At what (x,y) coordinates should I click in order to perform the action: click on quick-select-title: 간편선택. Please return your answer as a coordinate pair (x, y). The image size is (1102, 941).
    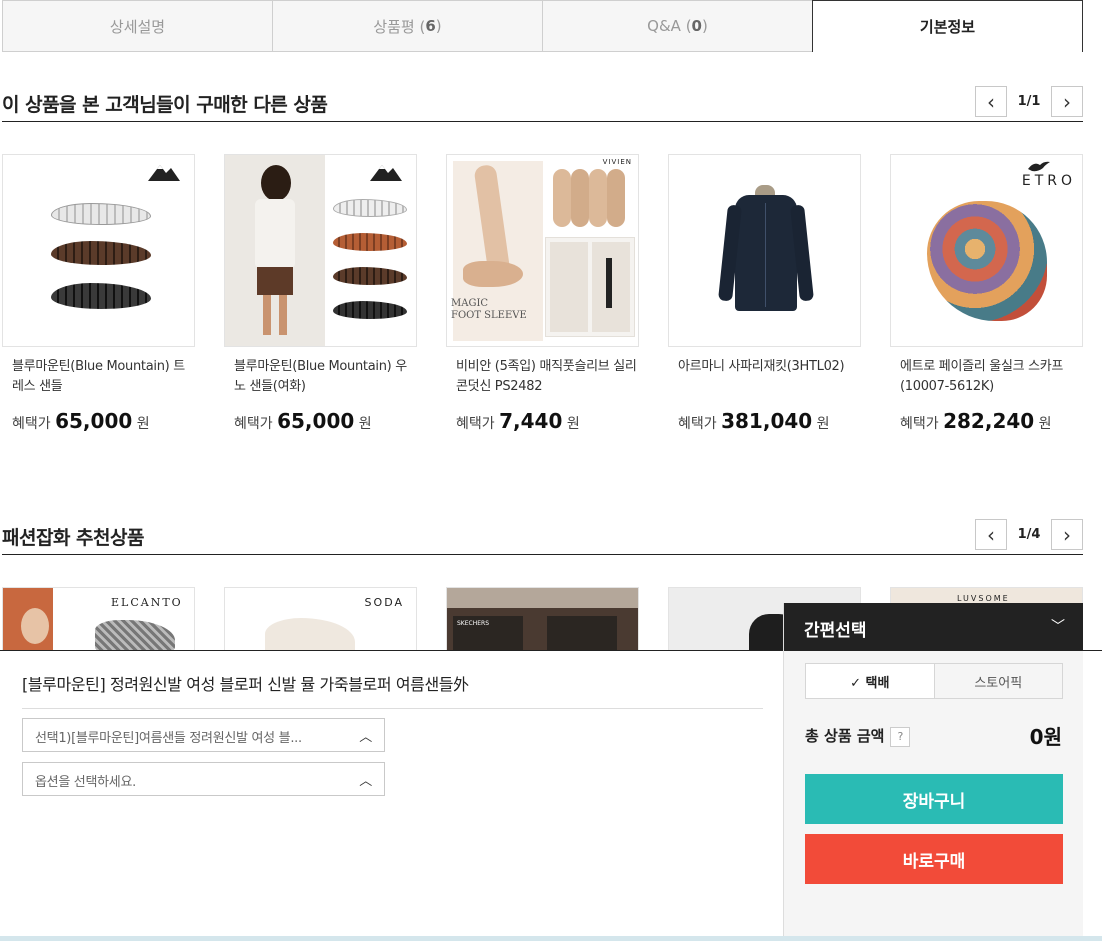
    Looking at the image, I should click on (835, 631).